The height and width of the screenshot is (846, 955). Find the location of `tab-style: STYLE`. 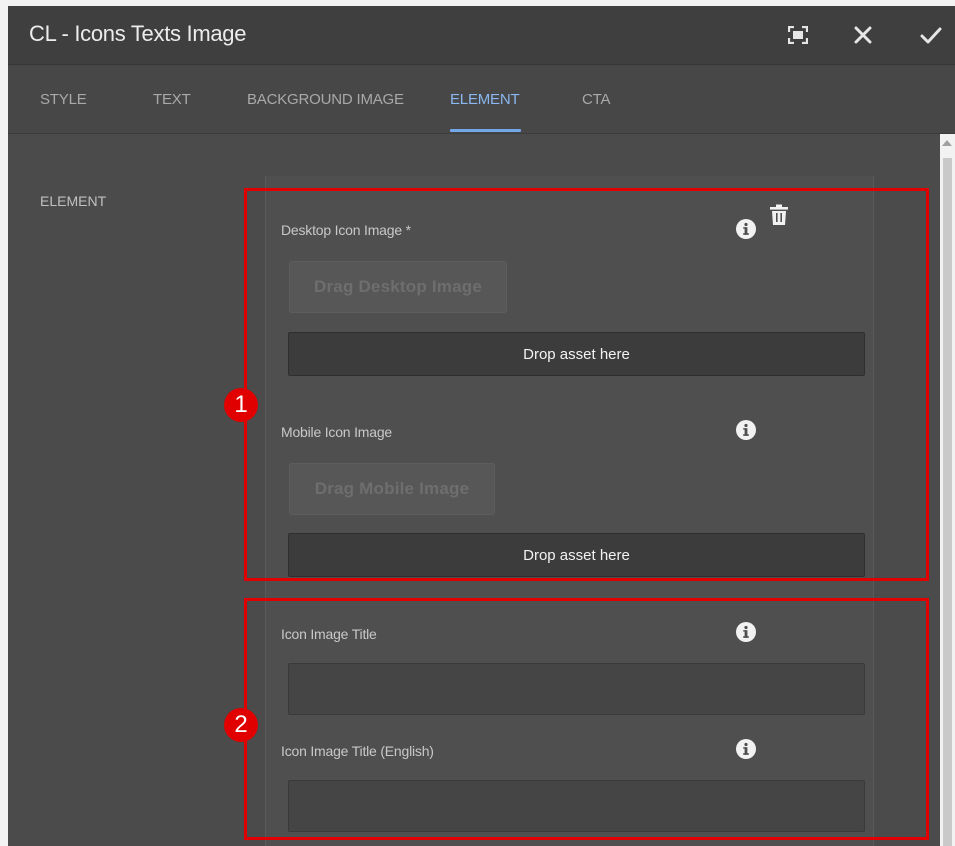

tab-style: STYLE is located at coordinates (63, 99).